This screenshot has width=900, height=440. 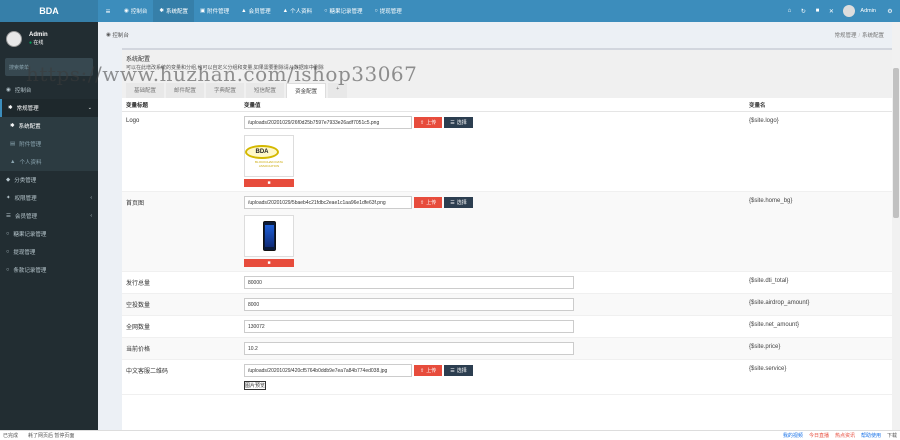 I want to click on row-var-name: {$site.home_bg}, so click(x=771, y=201).